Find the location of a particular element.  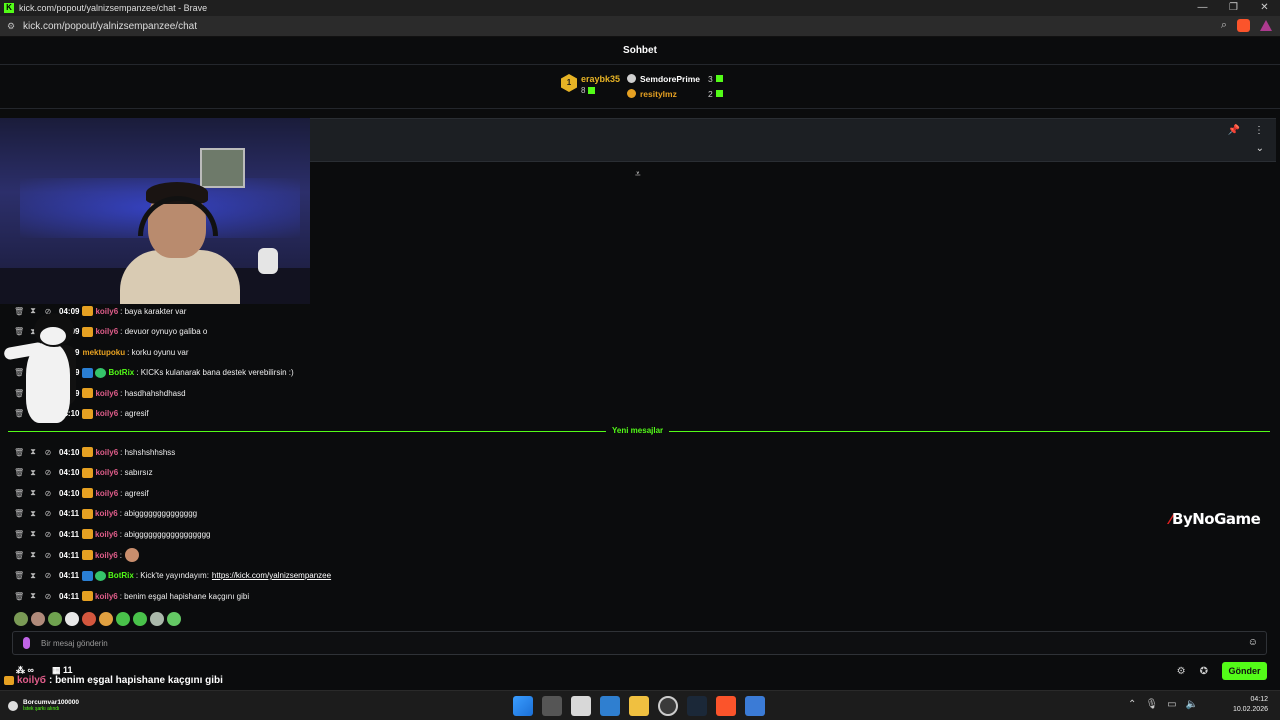

maximize-button: ❐ is located at coordinates (1233, 8).